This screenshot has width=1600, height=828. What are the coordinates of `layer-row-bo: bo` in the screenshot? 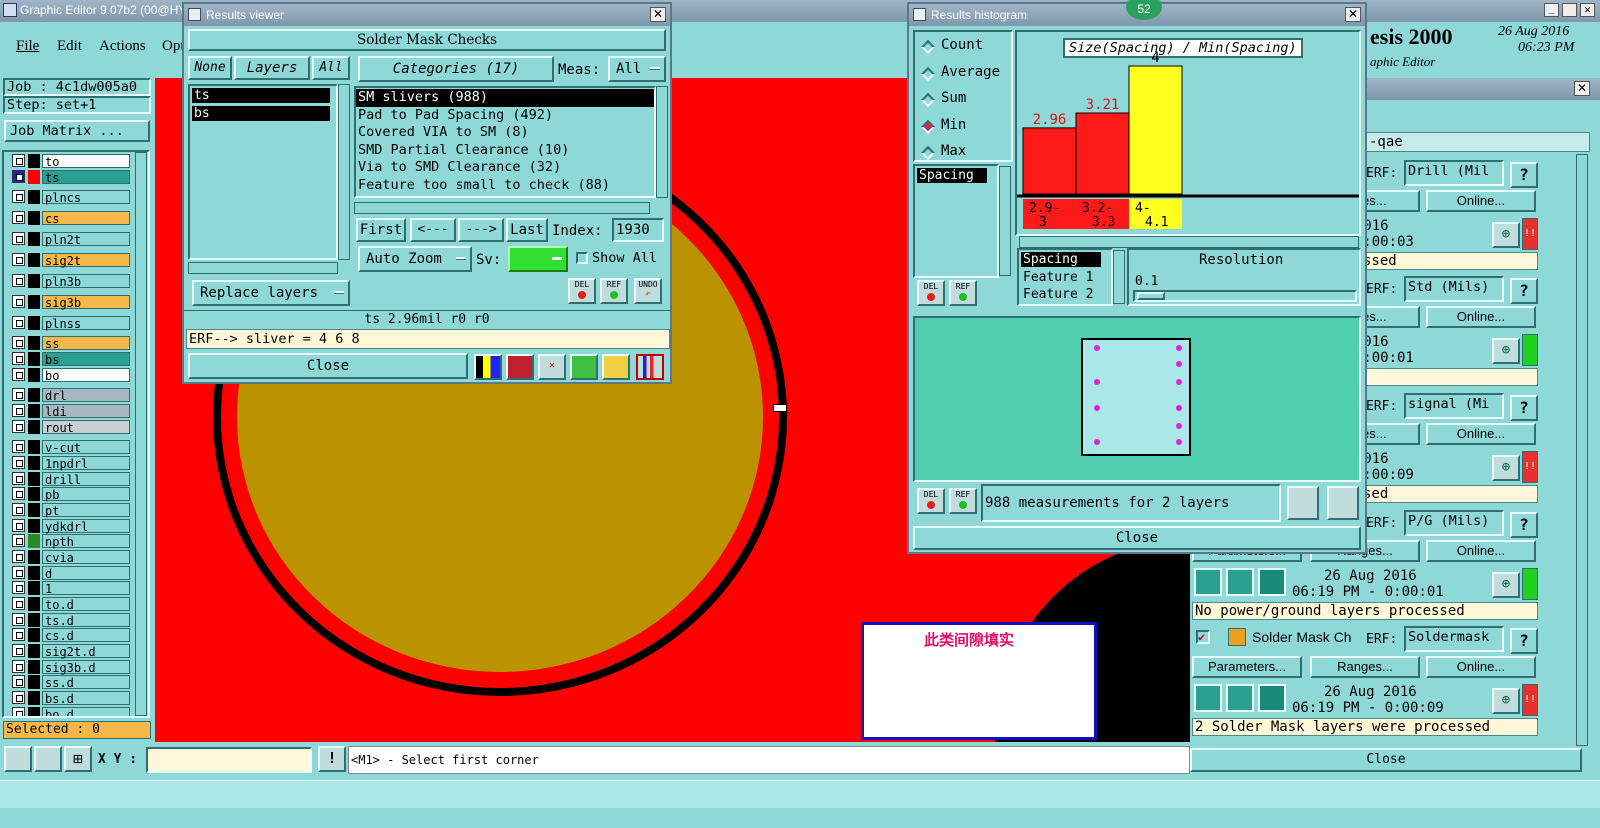 It's located at (70, 375).